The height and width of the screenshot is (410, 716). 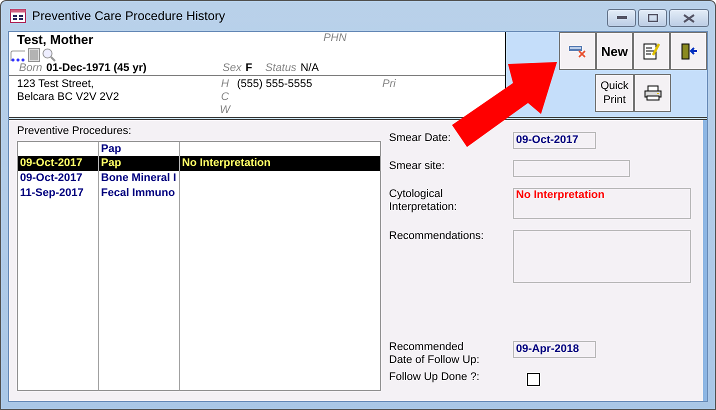 I want to click on phone-label: H, so click(x=225, y=84).